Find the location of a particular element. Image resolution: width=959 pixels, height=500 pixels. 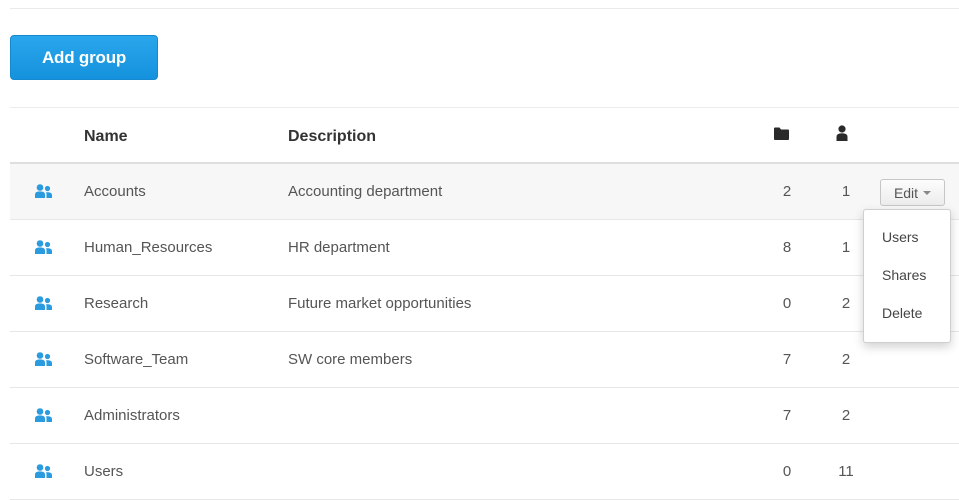

table-row: Software_Team SW core members 7 2 is located at coordinates (484, 360).